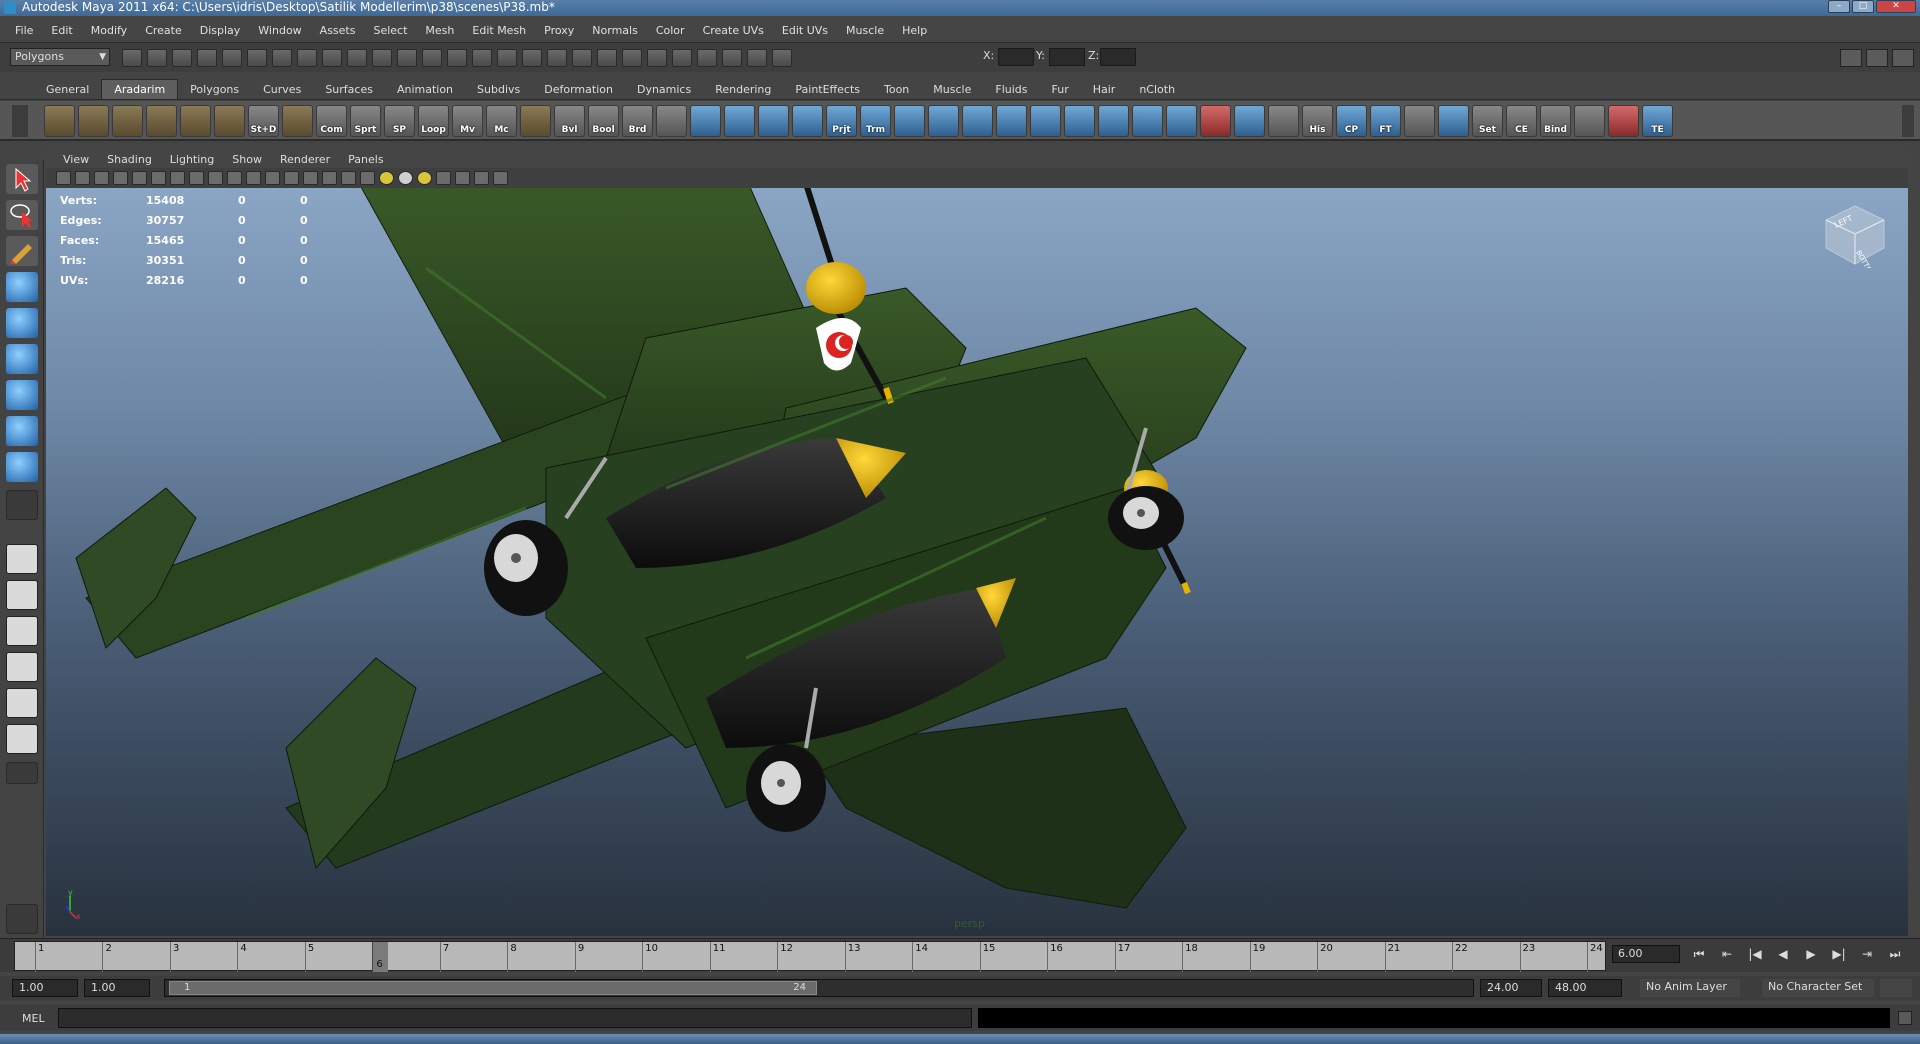  I want to click on backface-culling-icon, so click(500, 178).